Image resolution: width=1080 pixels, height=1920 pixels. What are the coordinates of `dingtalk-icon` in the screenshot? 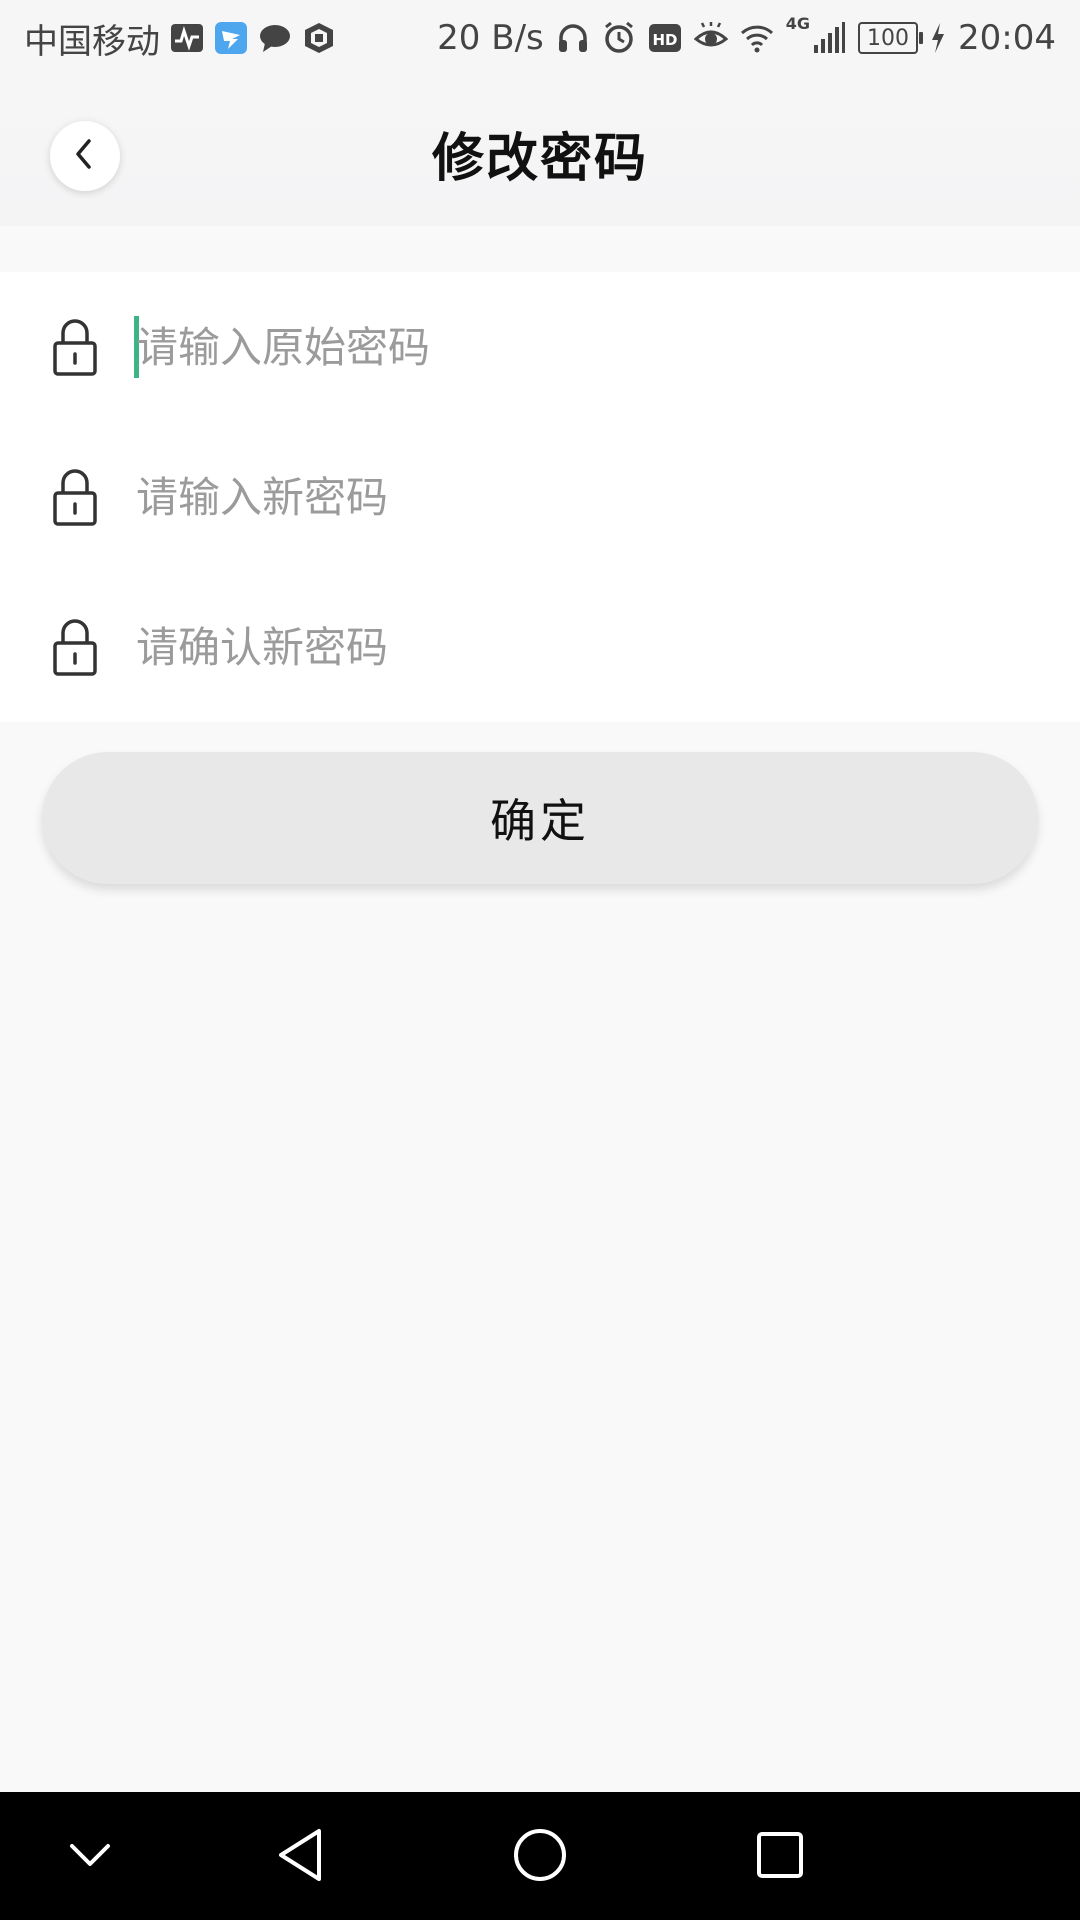 It's located at (231, 38).